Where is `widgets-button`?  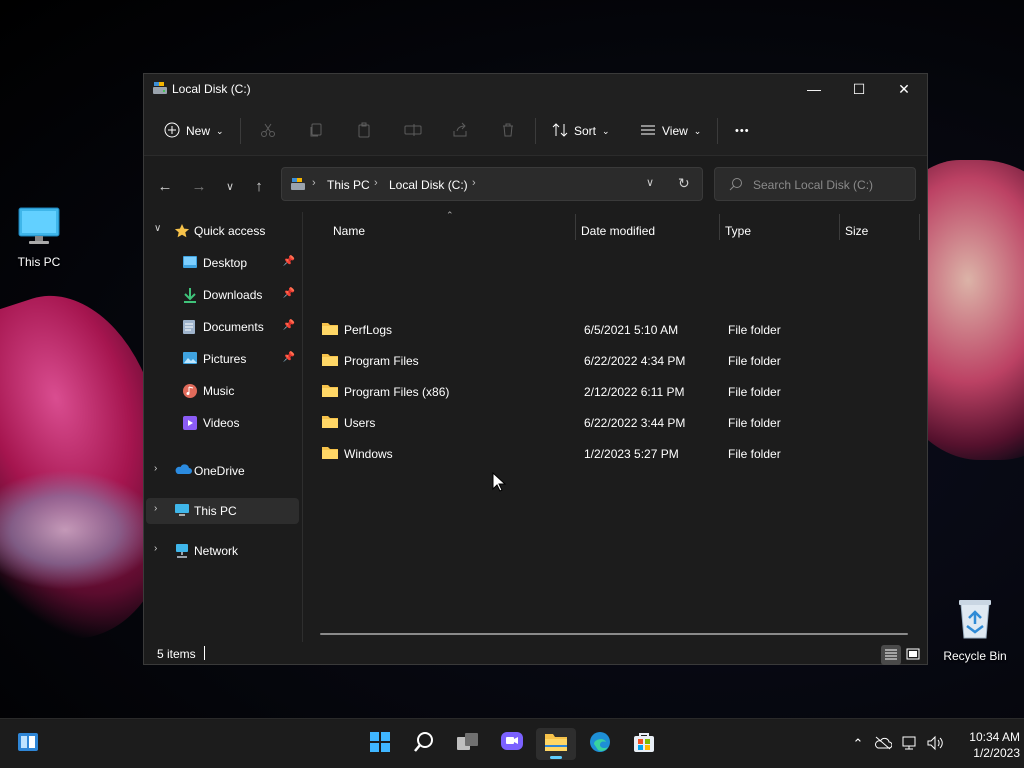
widgets-button is located at coordinates (28, 744).